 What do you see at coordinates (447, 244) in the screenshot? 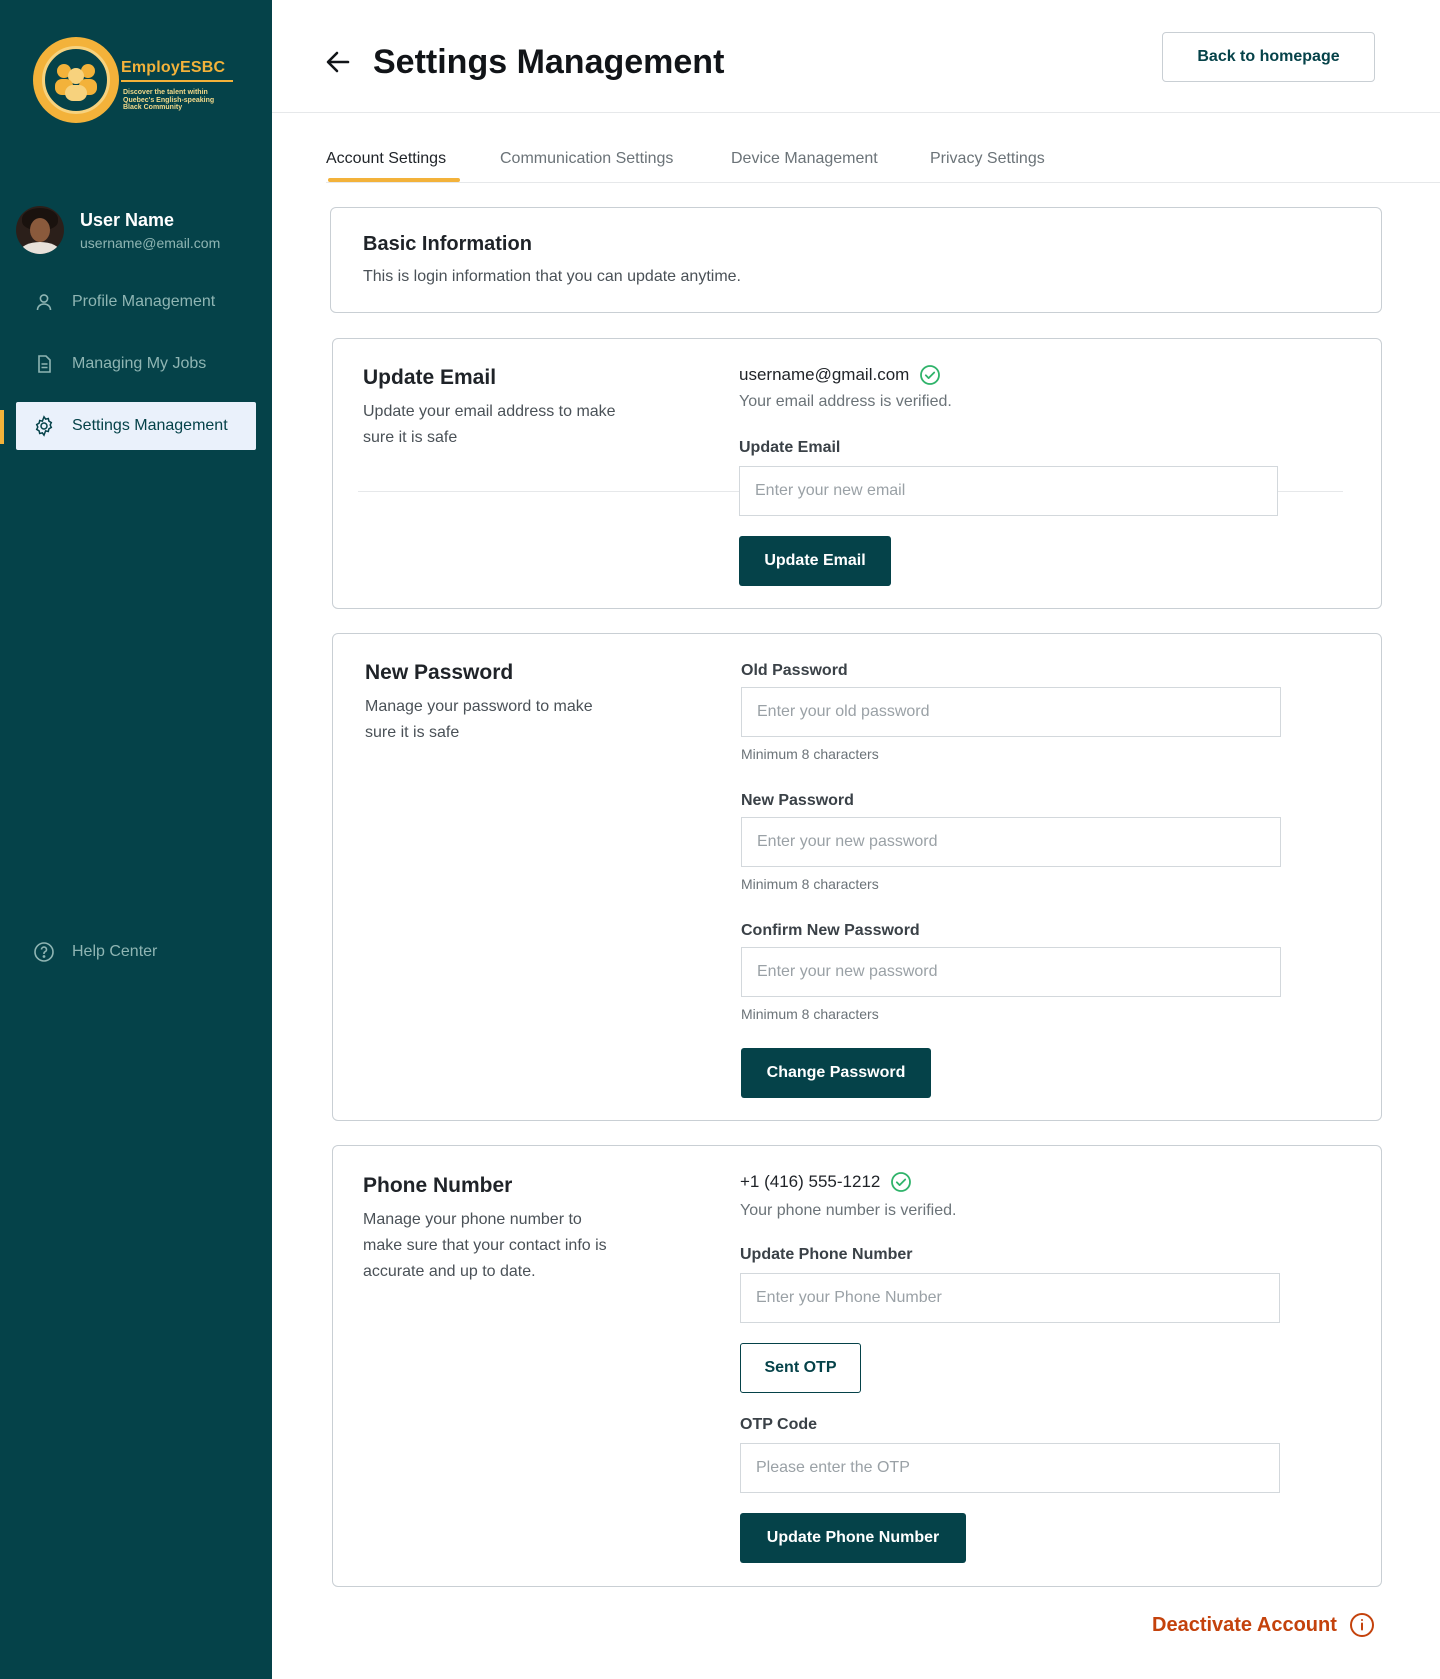
I see `basic-information-title: Basic Information` at bounding box center [447, 244].